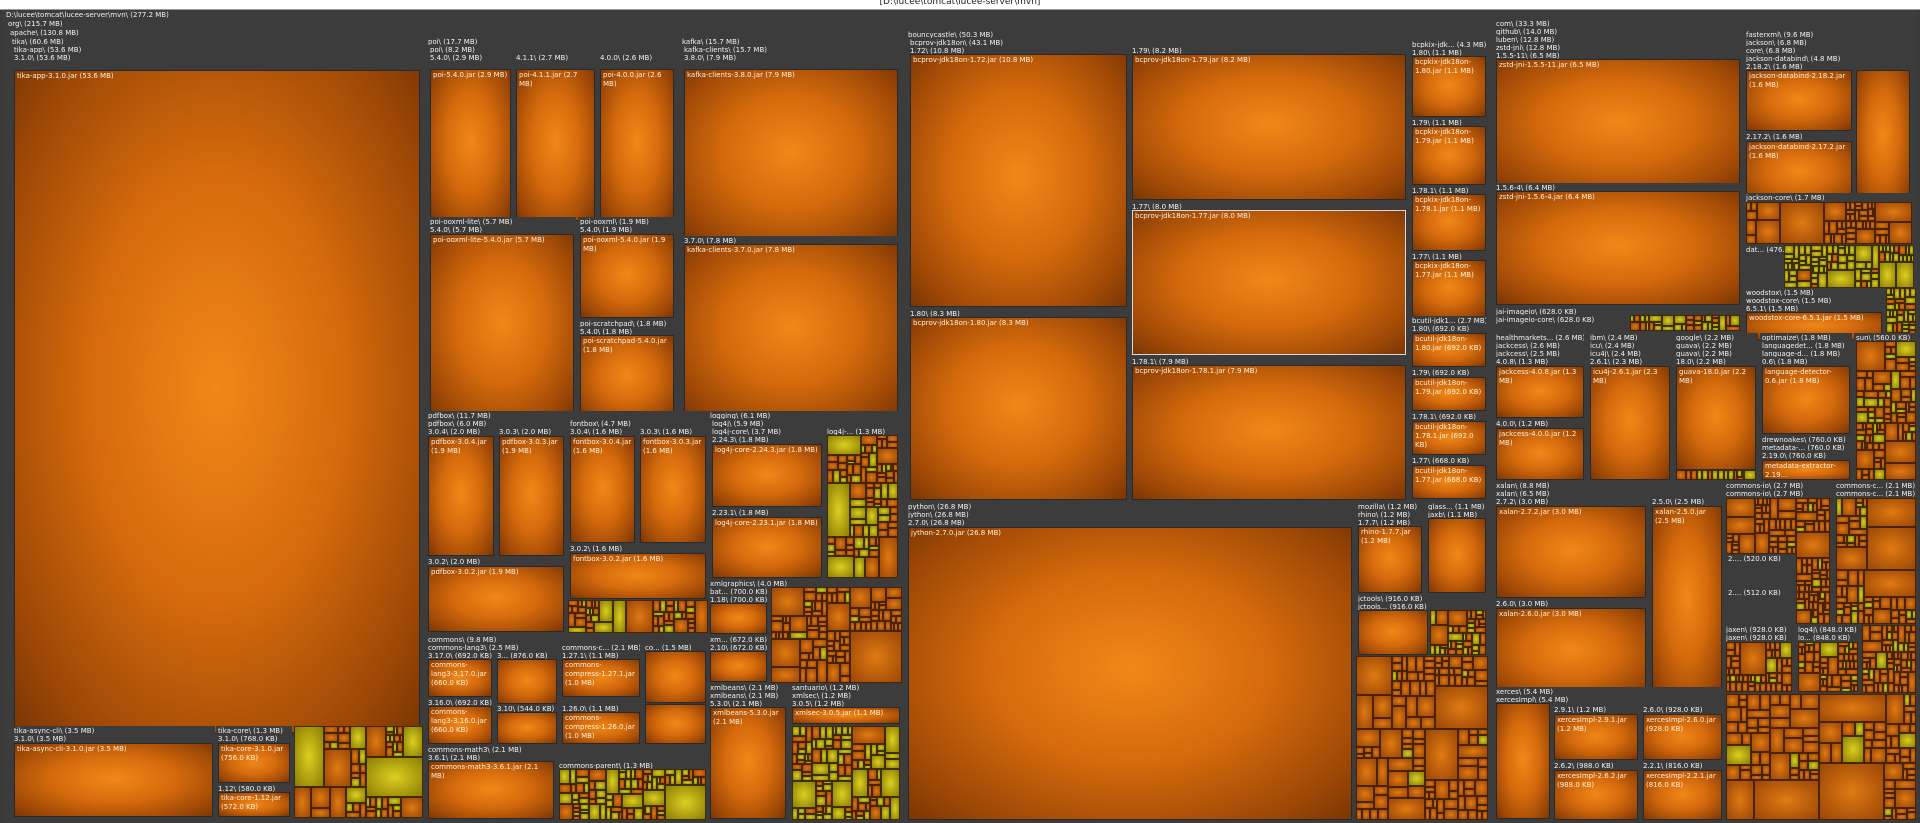  I want to click on file-log4j-2243-jar: log4j-core-2.24.3.jar (1.8 MB), so click(767, 475).